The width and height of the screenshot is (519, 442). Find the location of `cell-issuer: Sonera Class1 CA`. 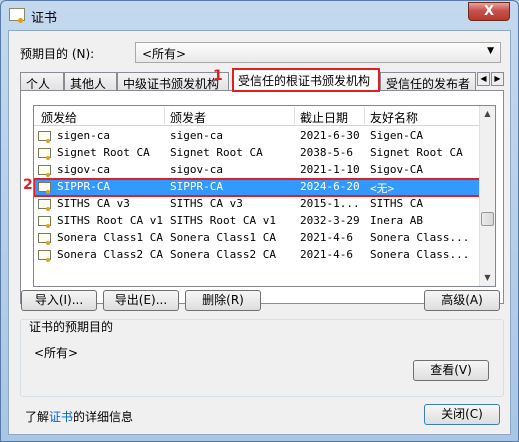

cell-issuer: Sonera Class1 CA is located at coordinates (223, 237).